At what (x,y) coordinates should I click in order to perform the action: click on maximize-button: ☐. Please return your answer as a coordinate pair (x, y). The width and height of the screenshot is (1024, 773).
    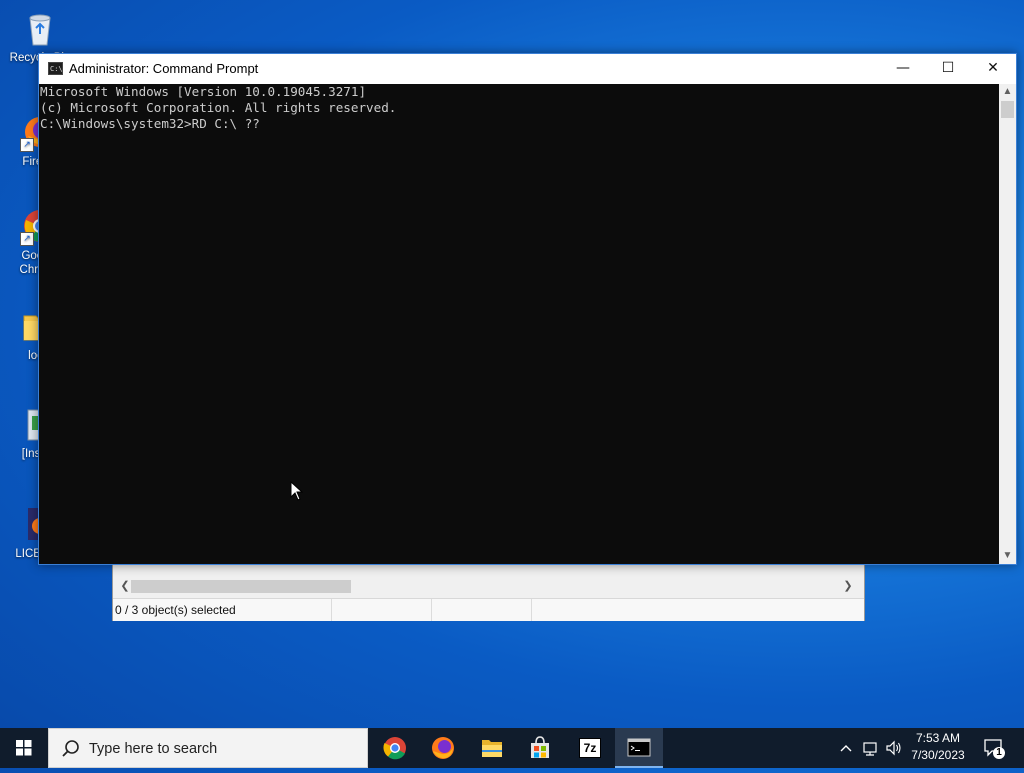
    Looking at the image, I should click on (948, 69).